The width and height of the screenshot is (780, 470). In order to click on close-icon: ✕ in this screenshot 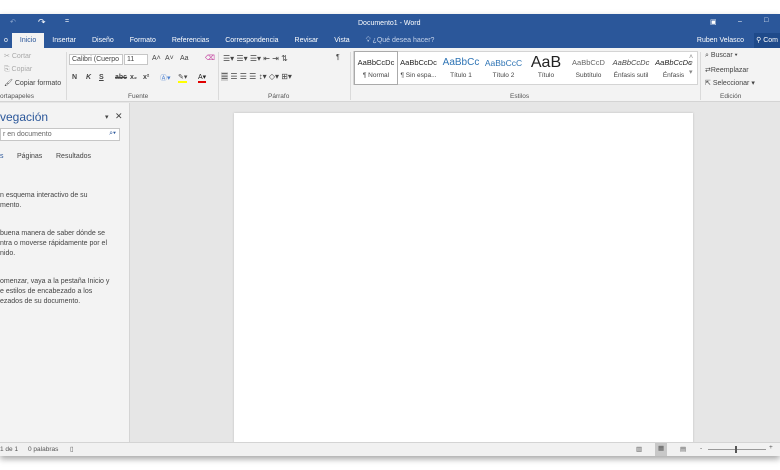, I will do `click(119, 116)`.